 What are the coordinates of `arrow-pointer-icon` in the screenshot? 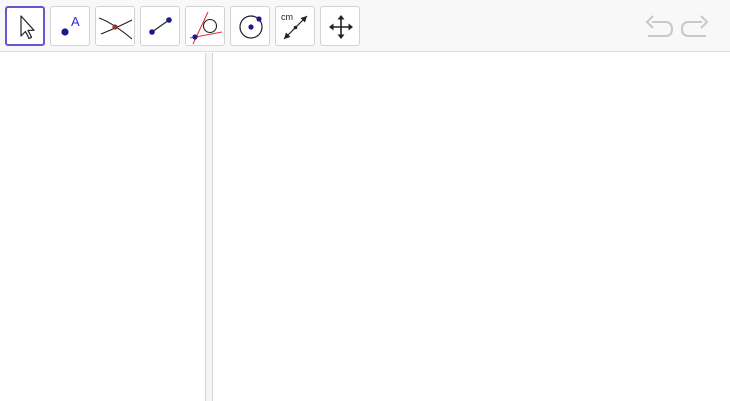 It's located at (27, 27).